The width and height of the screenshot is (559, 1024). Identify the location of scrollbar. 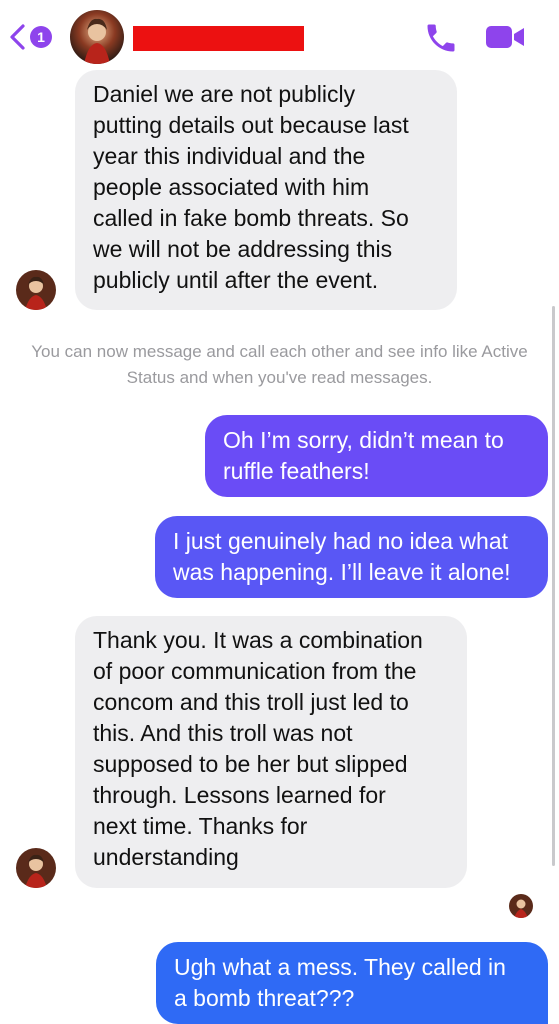
(553, 586).